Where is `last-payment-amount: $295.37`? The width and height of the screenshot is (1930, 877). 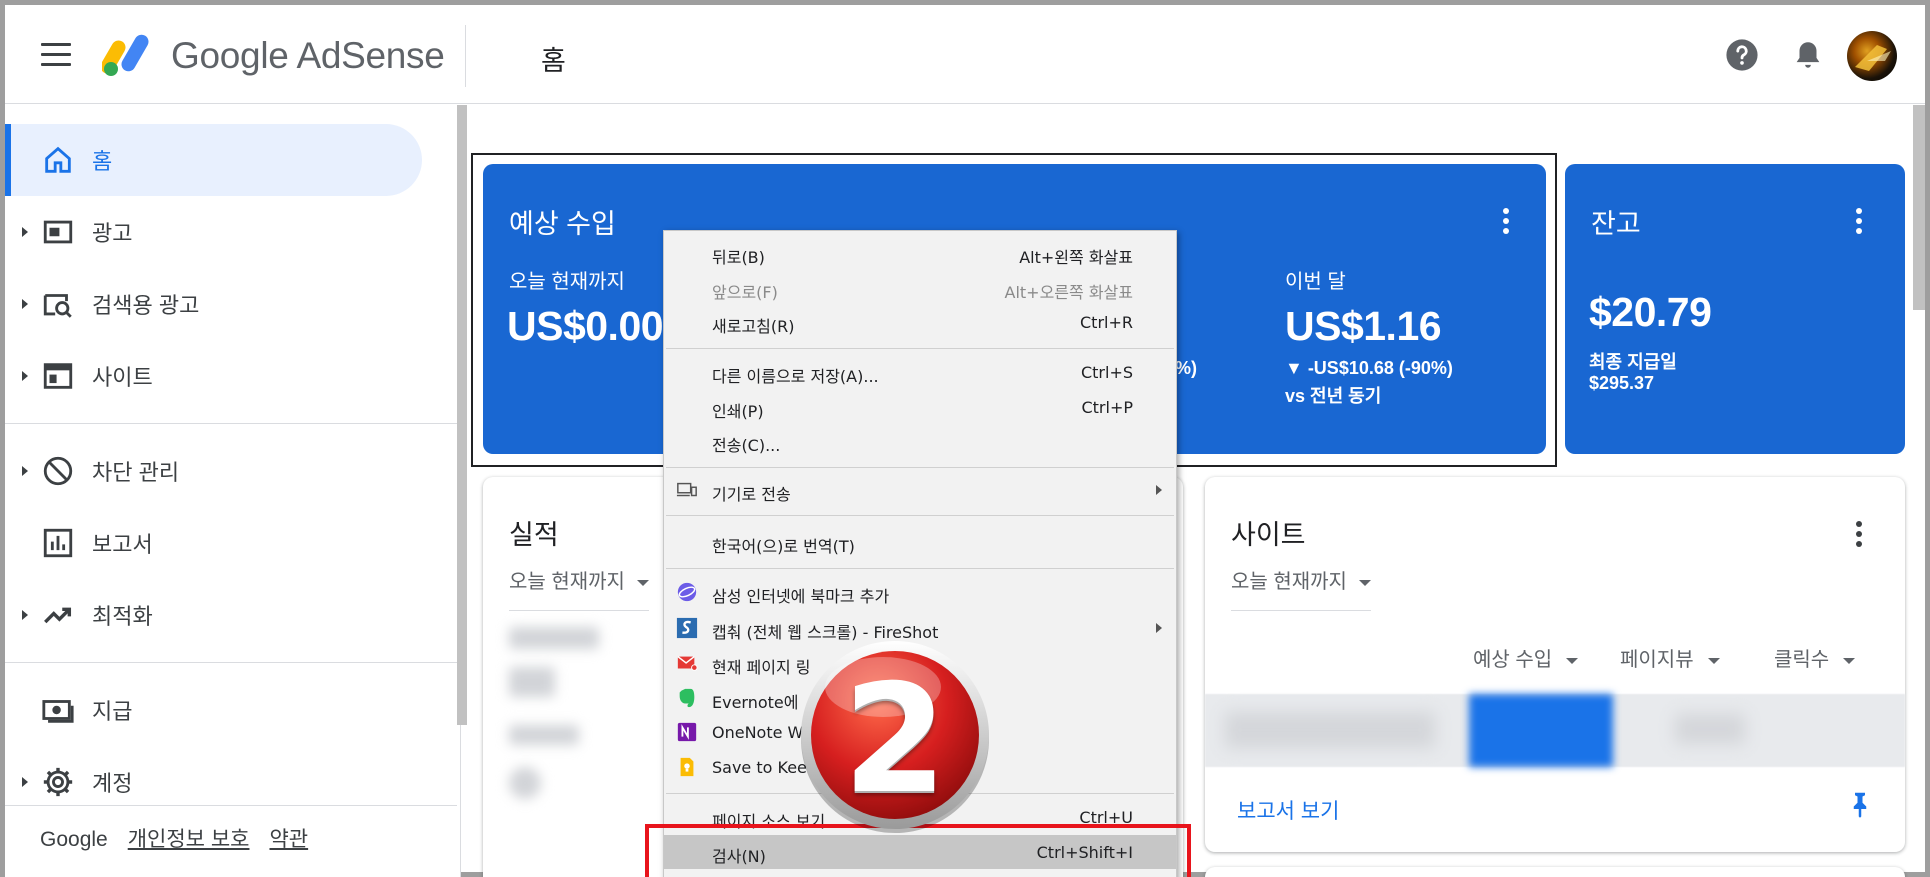 last-payment-amount: $295.37 is located at coordinates (1622, 383).